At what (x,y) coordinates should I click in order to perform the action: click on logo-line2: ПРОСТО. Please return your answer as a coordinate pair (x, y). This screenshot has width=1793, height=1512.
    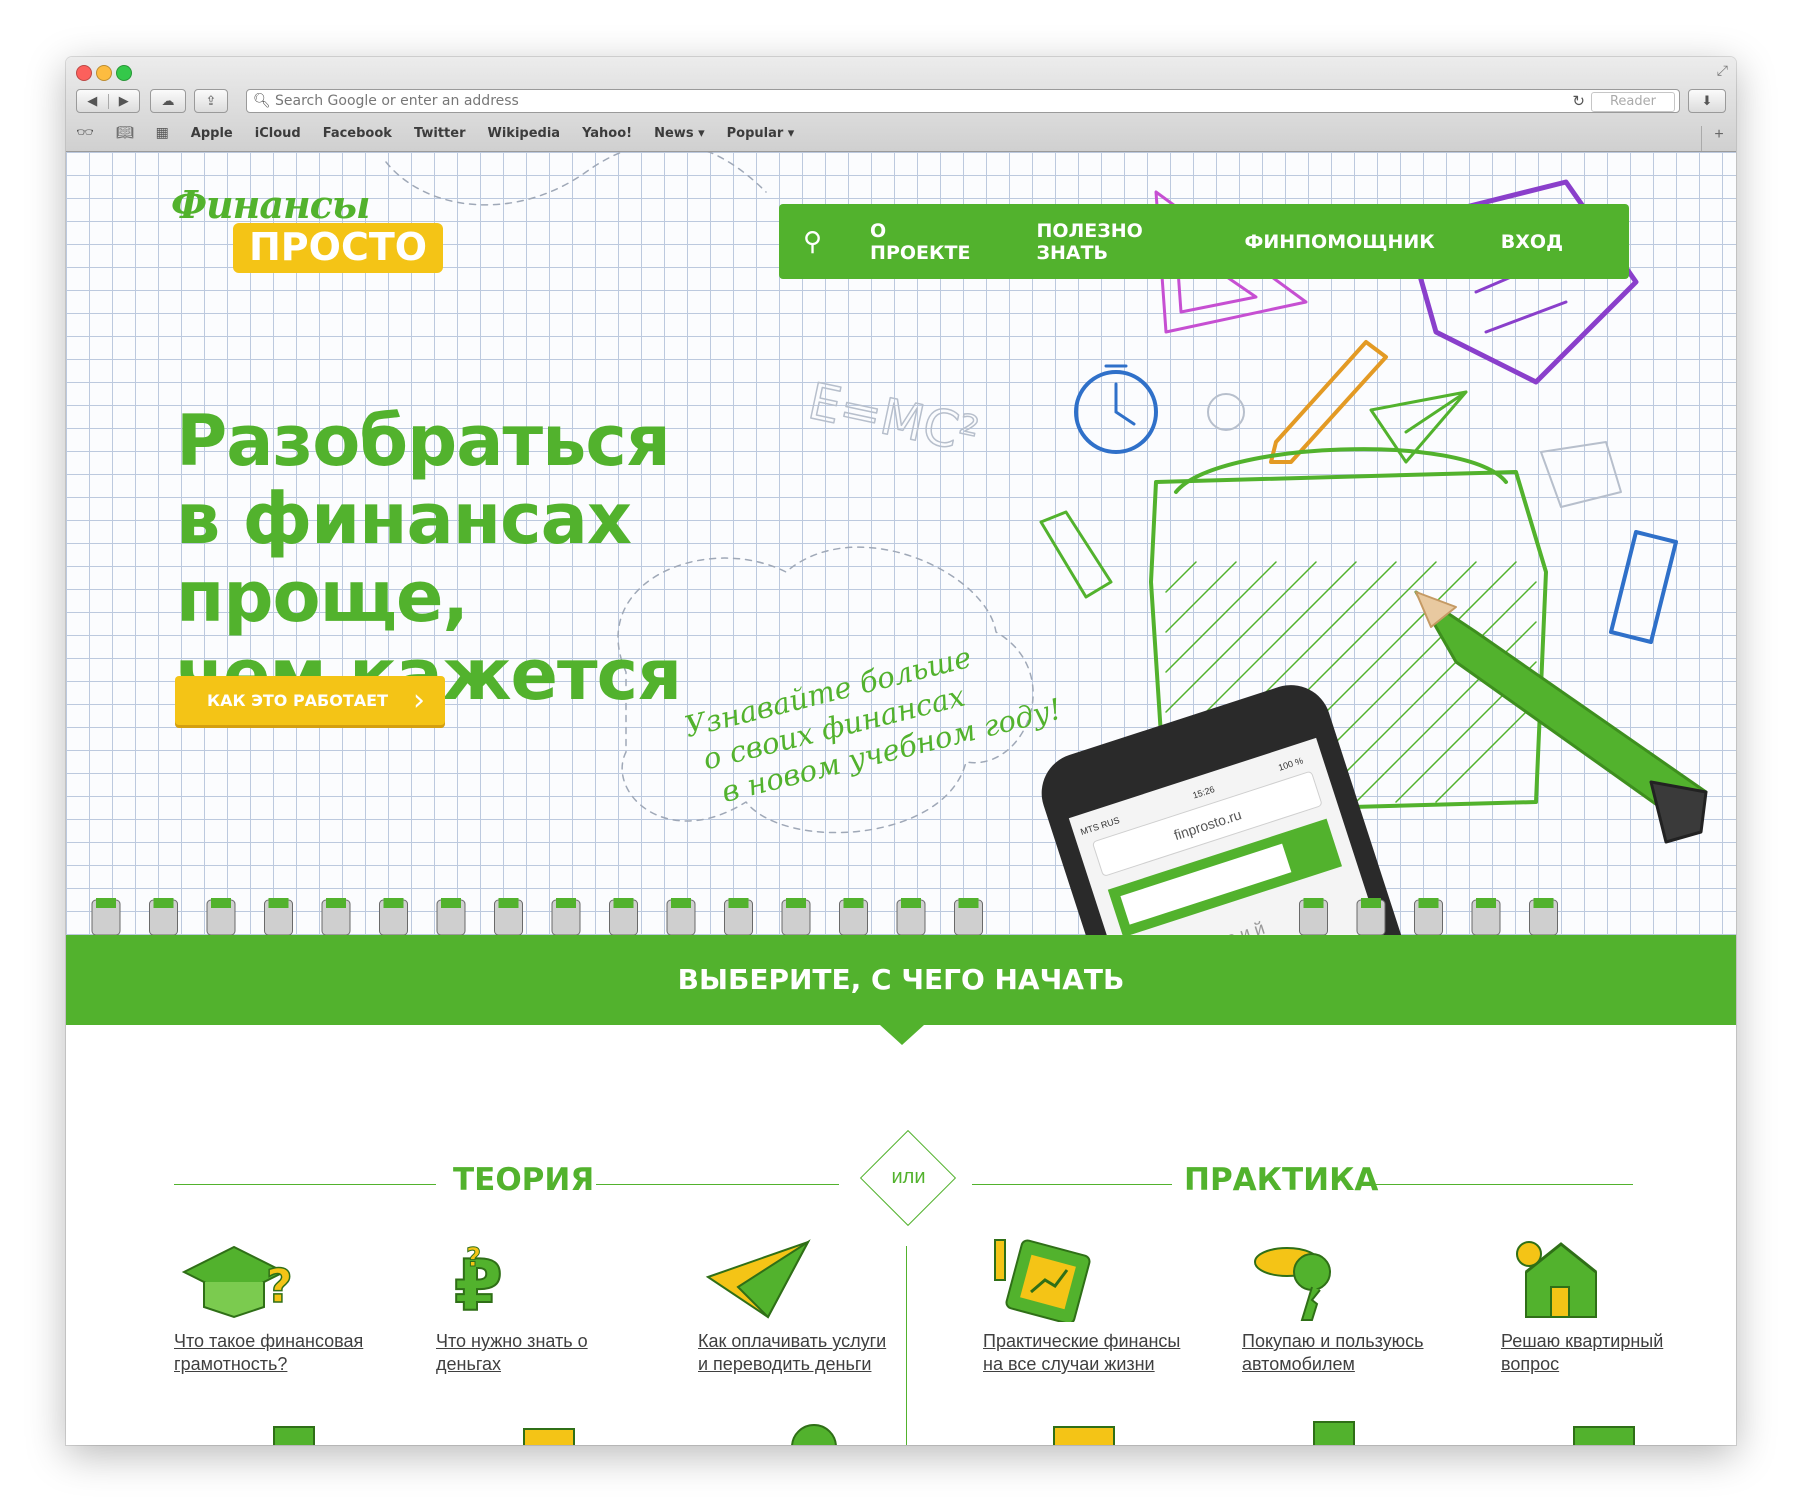
    Looking at the image, I should click on (338, 248).